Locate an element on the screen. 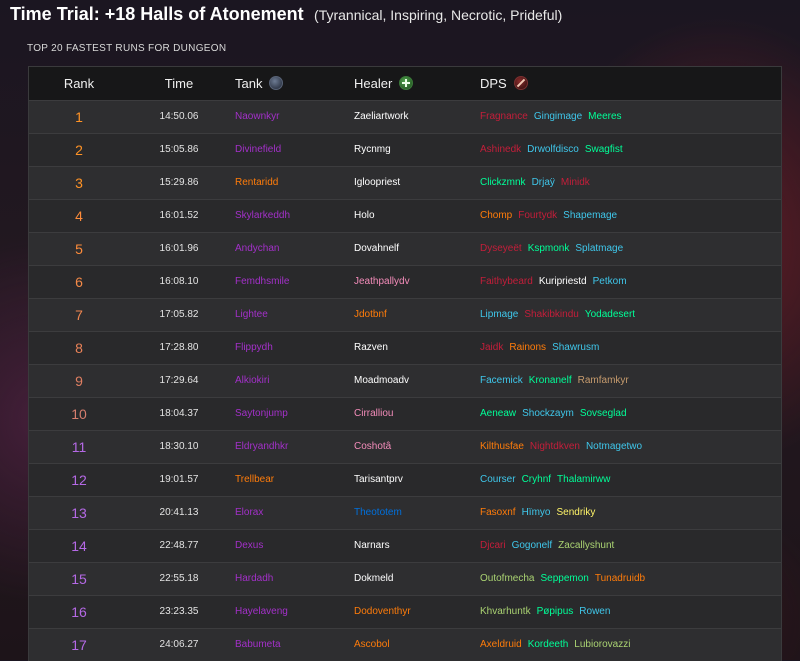  tank-player-link: Alkiokiri is located at coordinates (252, 381).